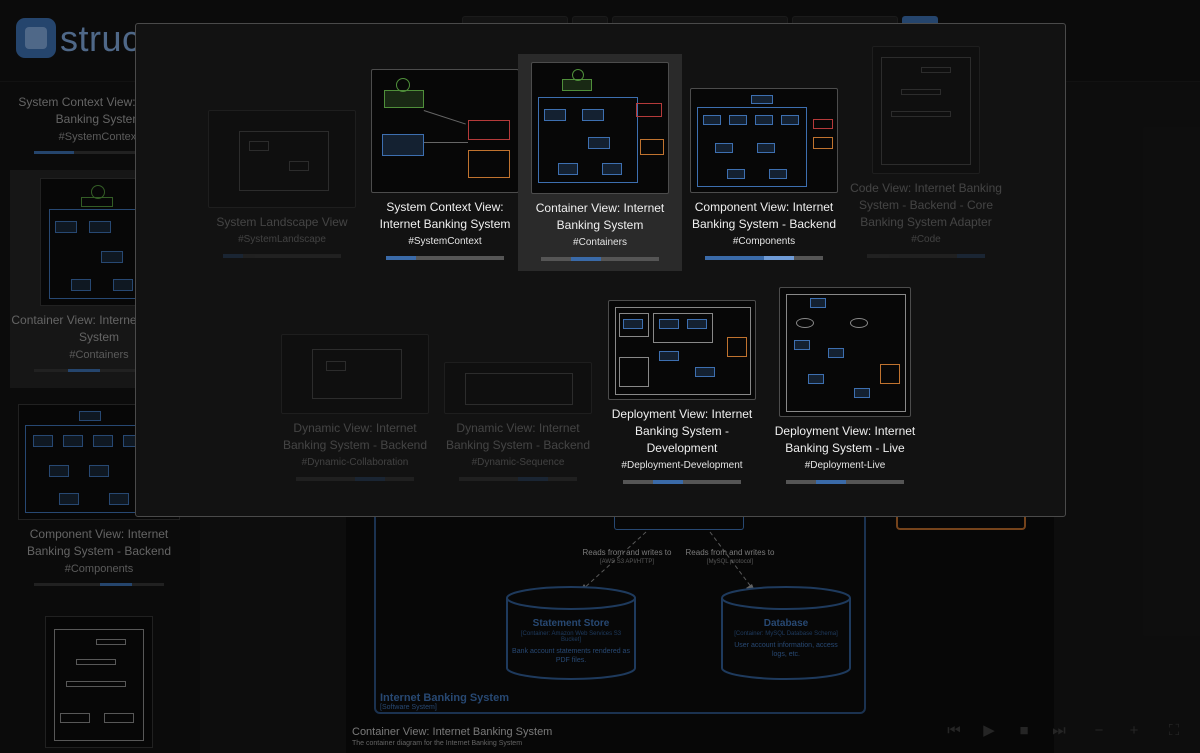 The height and width of the screenshot is (753, 1200). Describe the element at coordinates (518, 462) in the screenshot. I see `view-tag: #Dynamic-Sequence` at that location.